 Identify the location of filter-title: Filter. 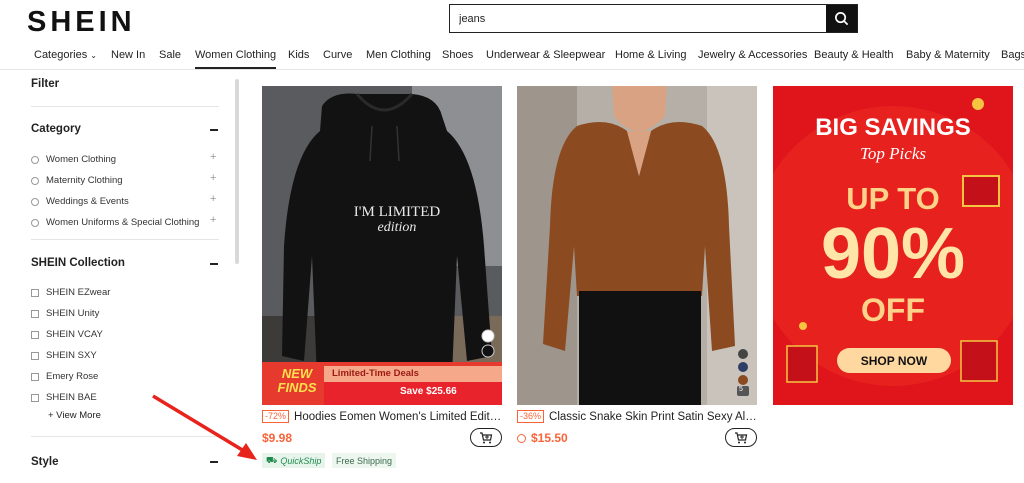
(45, 84).